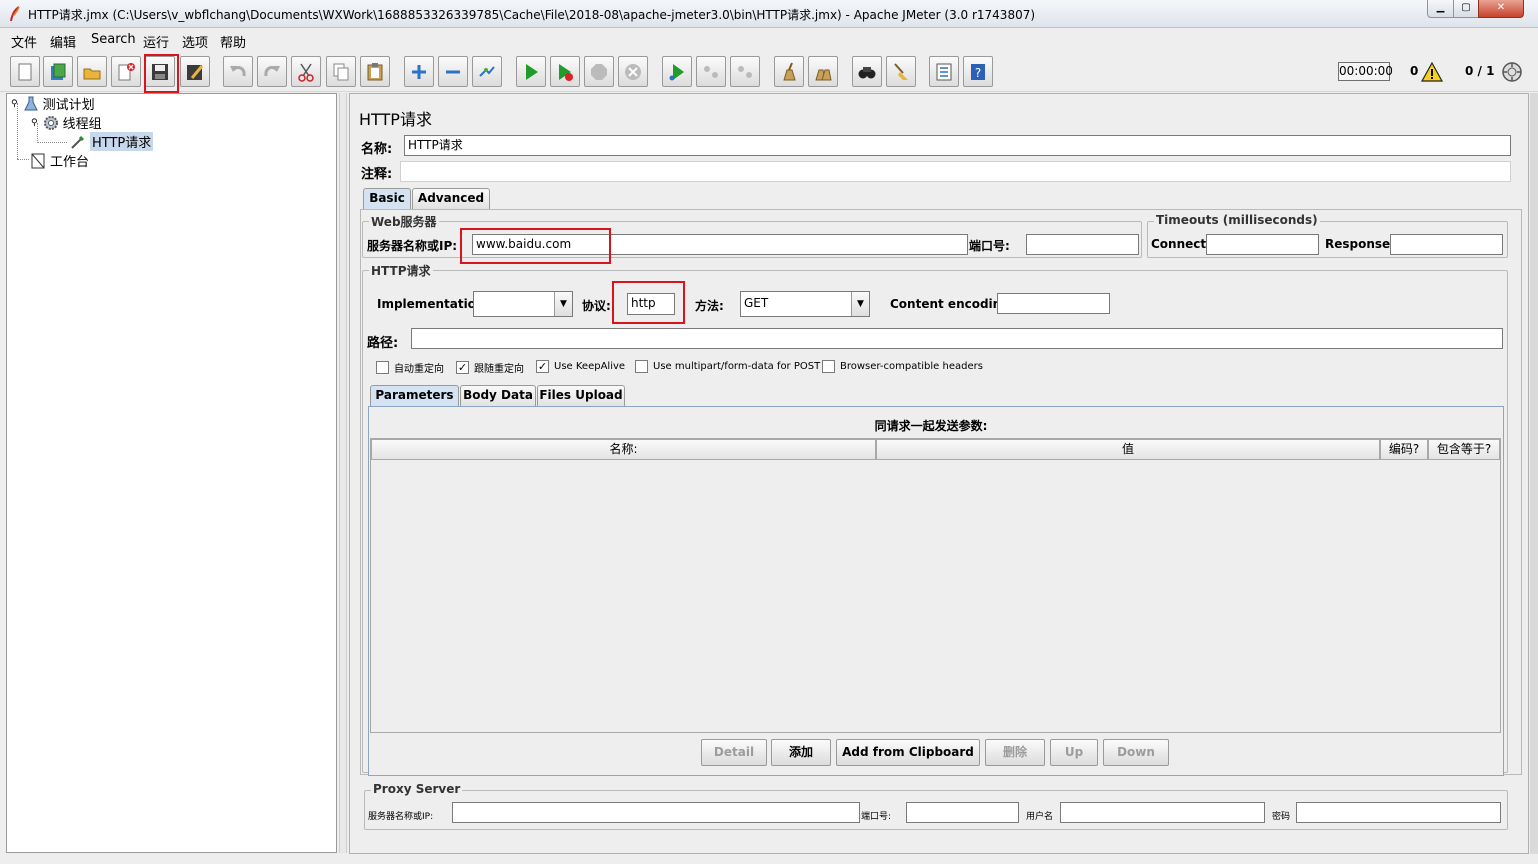  Describe the element at coordinates (944, 71) in the screenshot. I see `function-helper-button` at that location.